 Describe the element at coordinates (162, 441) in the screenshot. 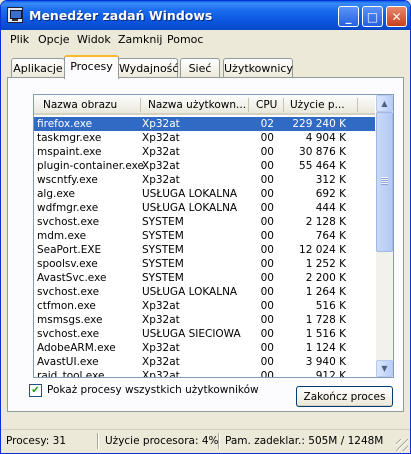

I see `status-cpu-usage: Użycie procesora: 4%` at that location.